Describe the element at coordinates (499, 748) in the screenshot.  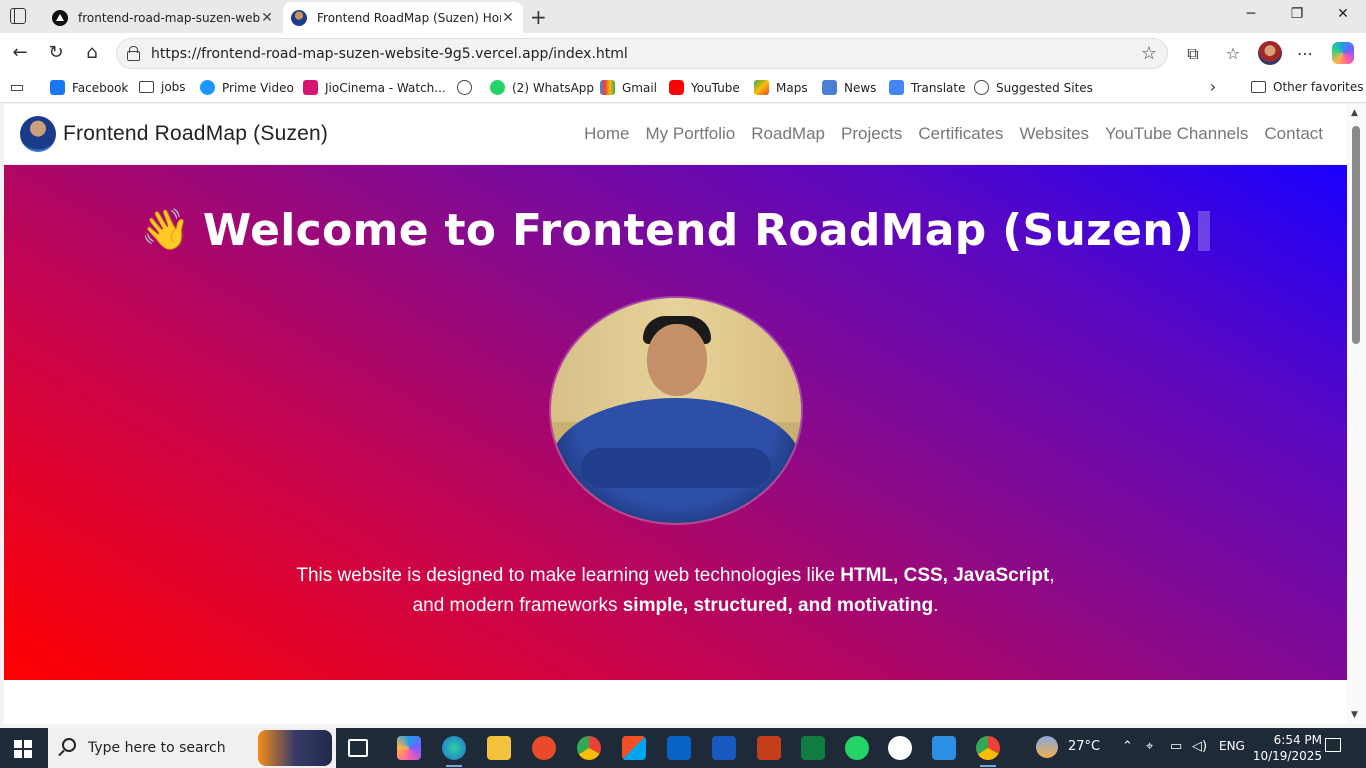
I see `file-explorer-icon` at that location.